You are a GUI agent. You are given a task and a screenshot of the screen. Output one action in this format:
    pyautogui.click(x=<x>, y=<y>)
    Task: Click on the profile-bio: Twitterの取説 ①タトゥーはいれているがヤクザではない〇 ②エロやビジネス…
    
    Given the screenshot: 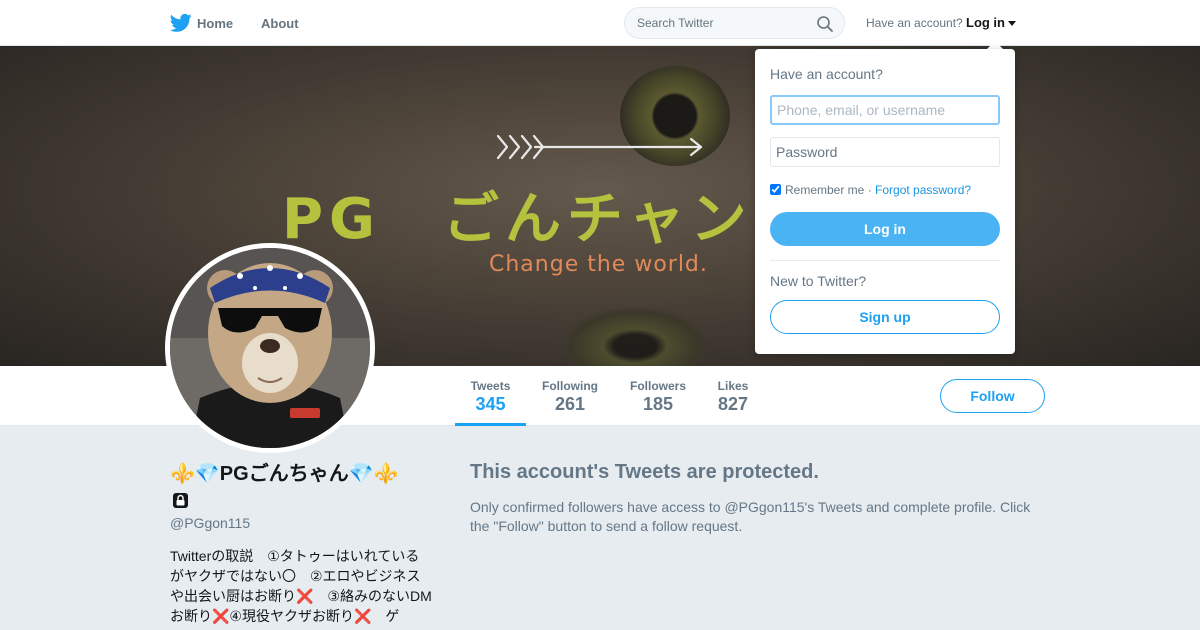 What is the action you would take?
    pyautogui.click(x=301, y=586)
    